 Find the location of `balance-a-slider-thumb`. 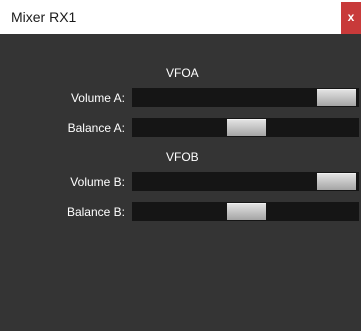

balance-a-slider-thumb is located at coordinates (246, 127).